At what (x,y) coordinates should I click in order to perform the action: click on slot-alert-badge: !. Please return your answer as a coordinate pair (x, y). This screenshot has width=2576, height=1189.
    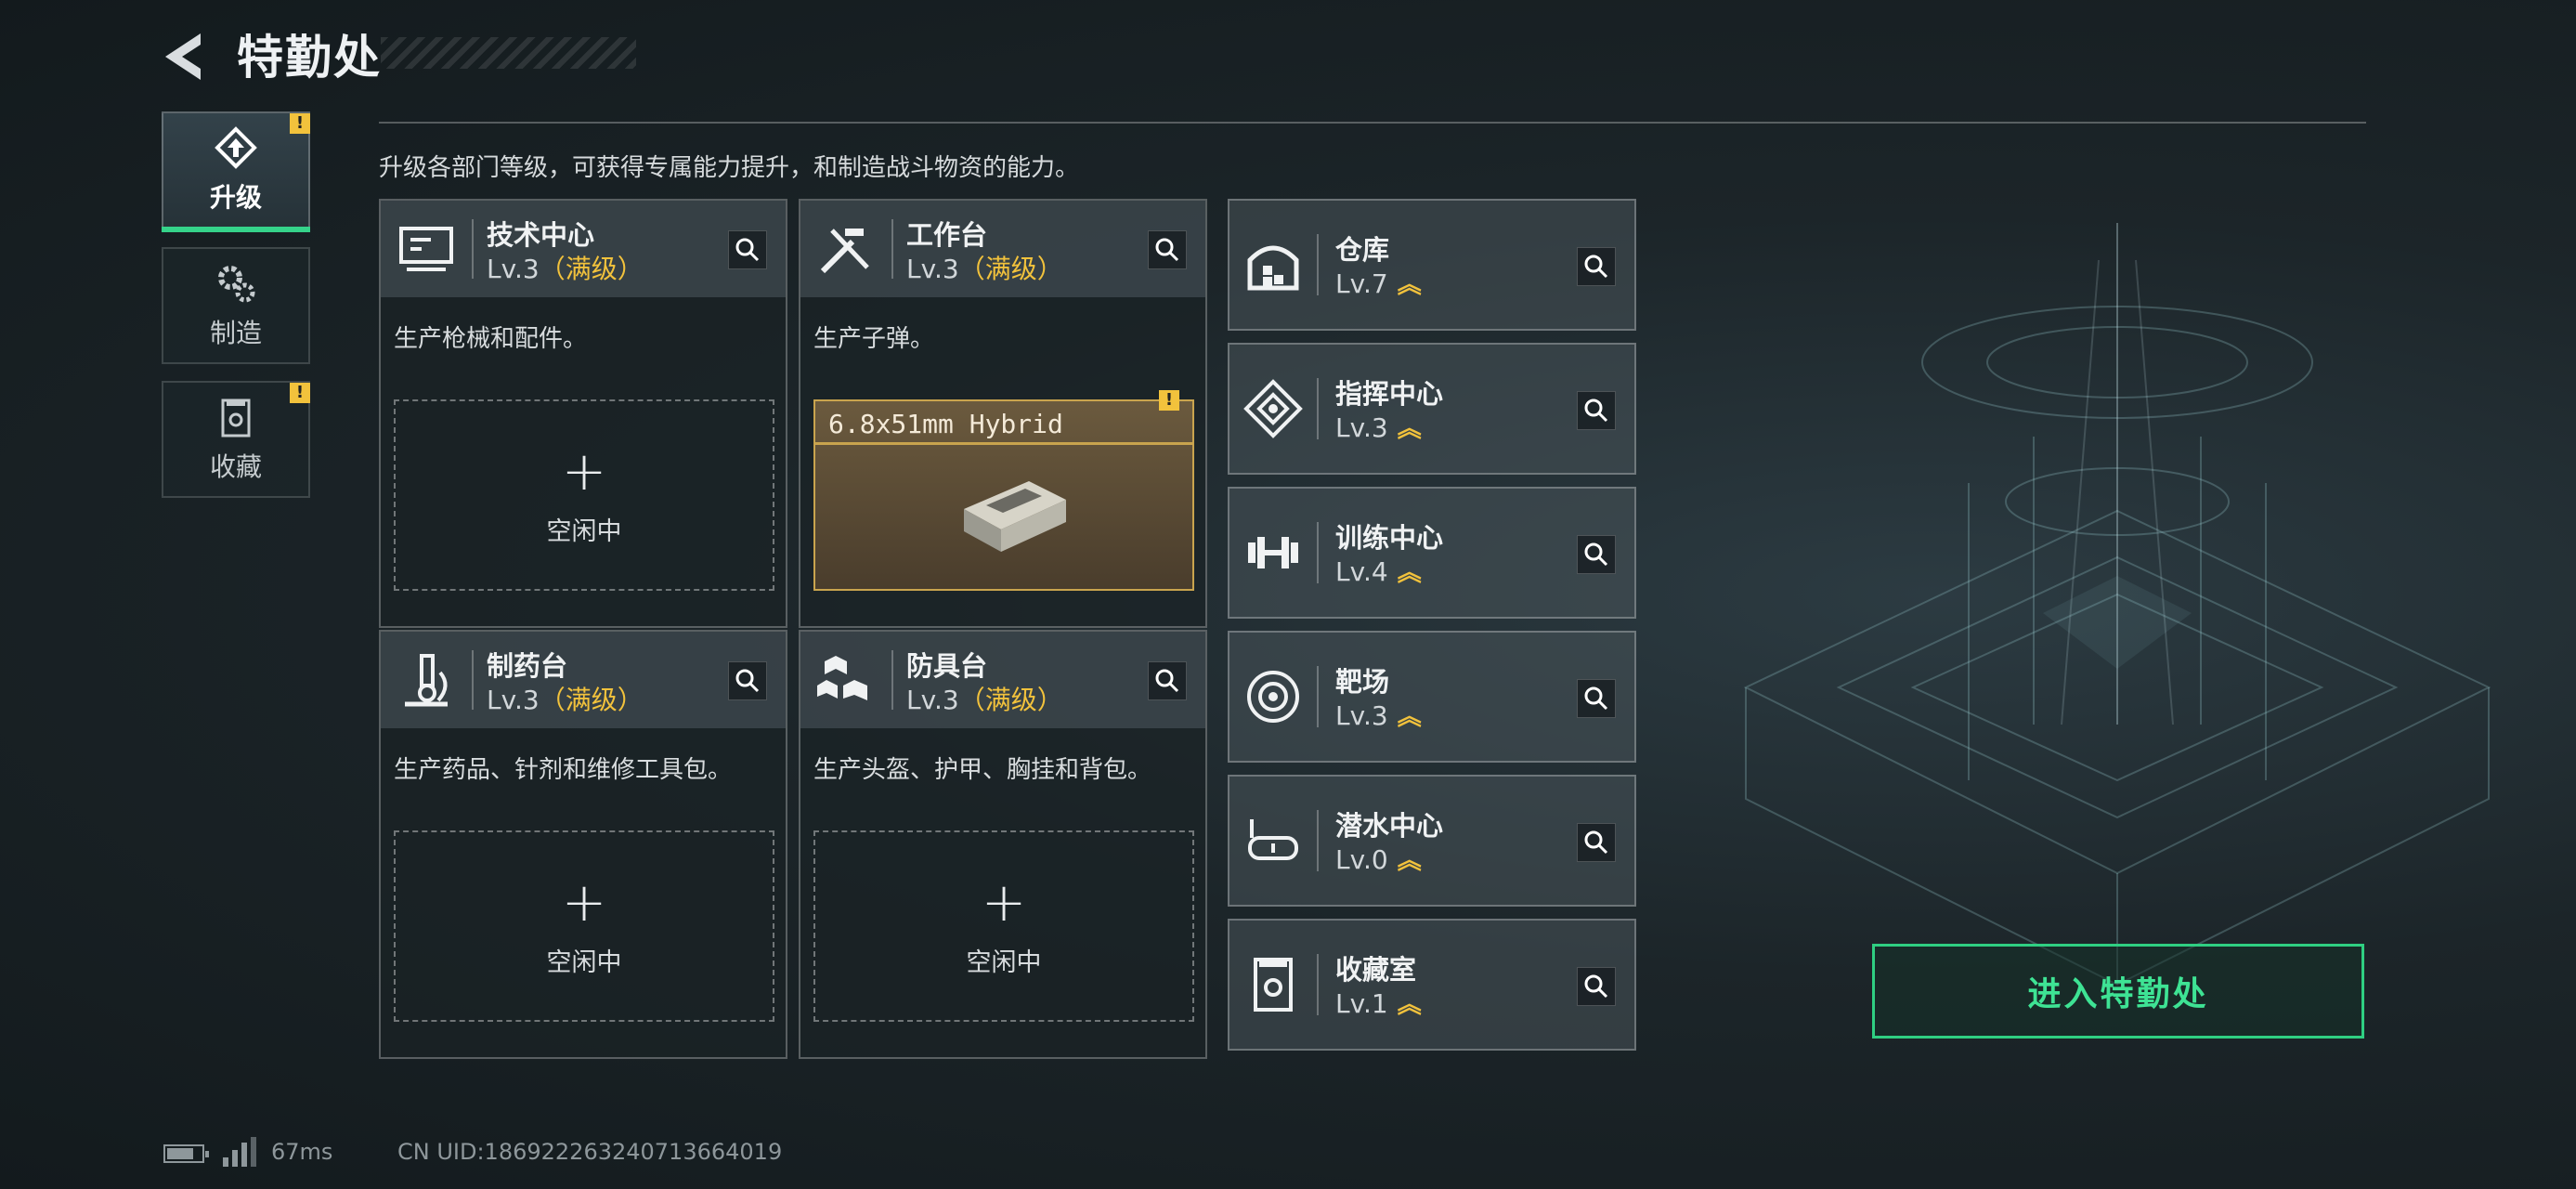
    Looking at the image, I should click on (1169, 400).